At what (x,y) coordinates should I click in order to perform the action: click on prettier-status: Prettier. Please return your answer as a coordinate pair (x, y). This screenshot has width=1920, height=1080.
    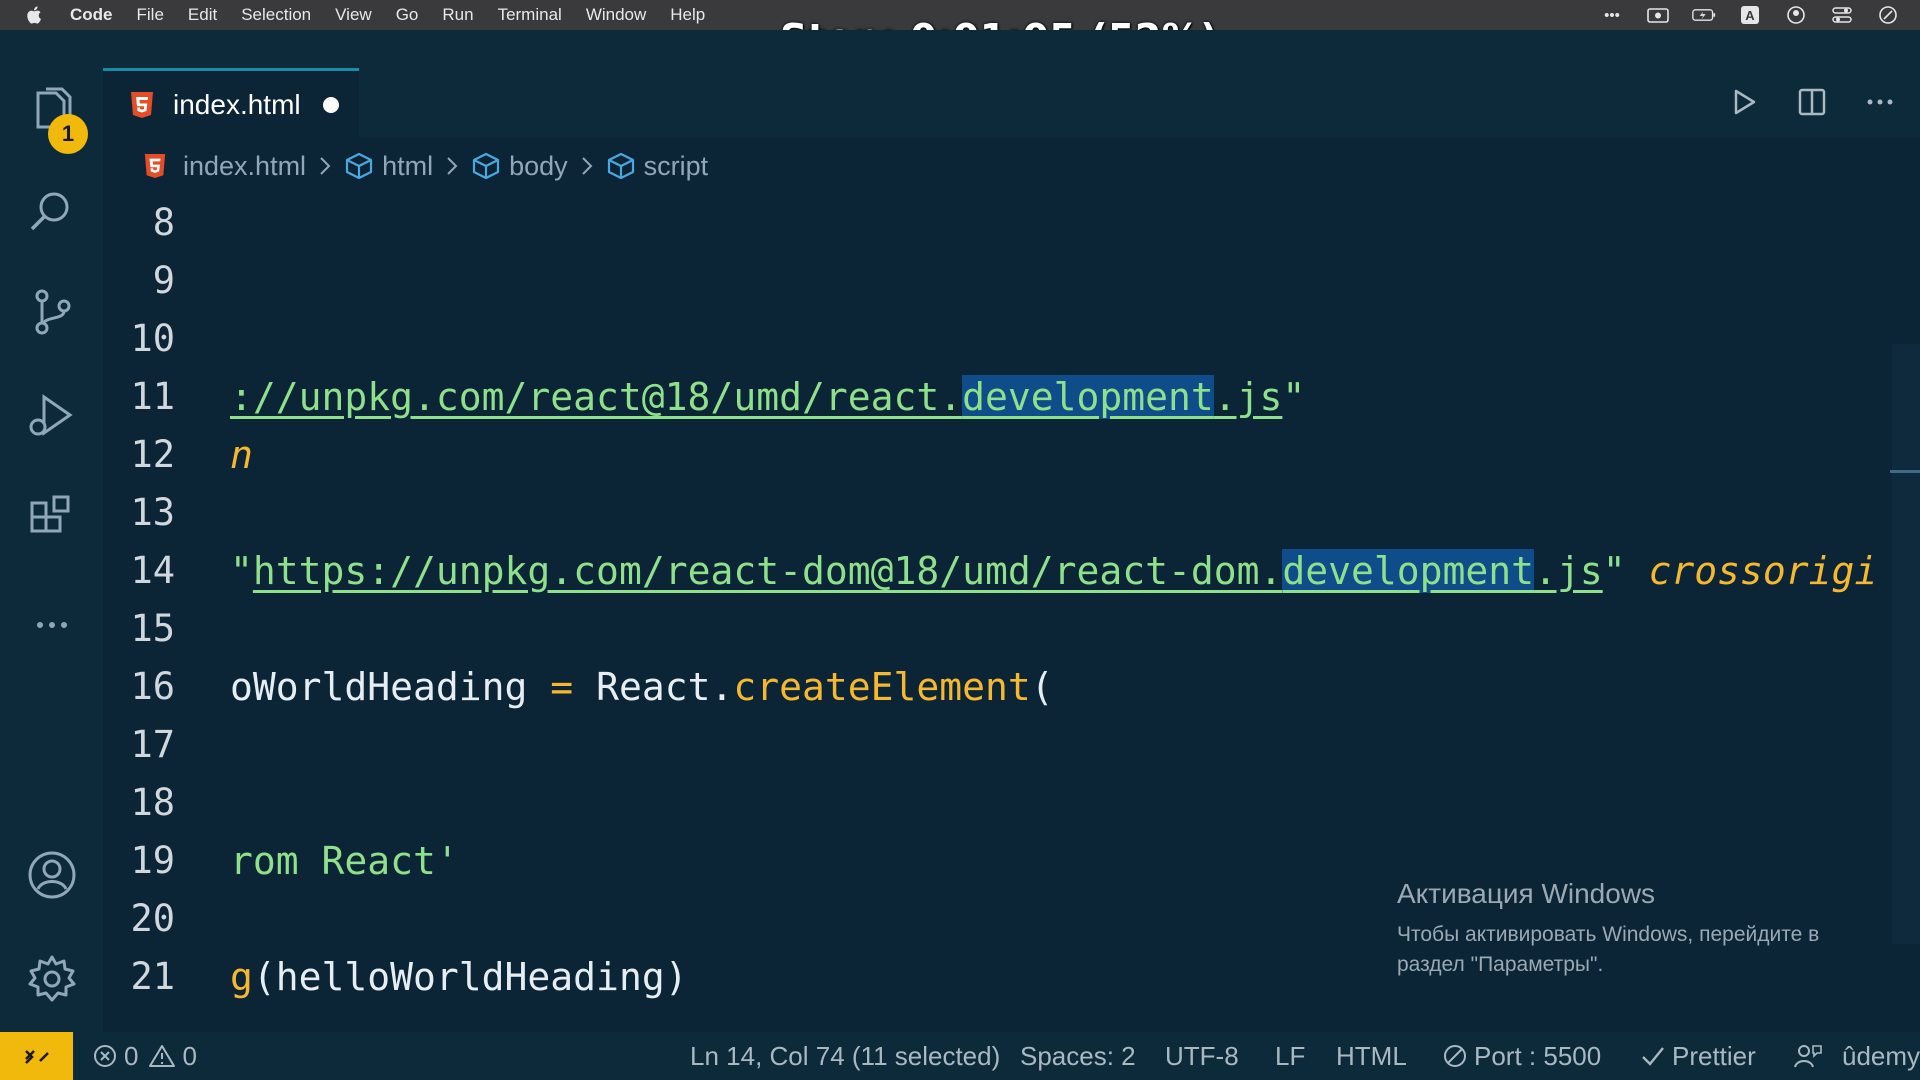
    Looking at the image, I should click on (1698, 1056).